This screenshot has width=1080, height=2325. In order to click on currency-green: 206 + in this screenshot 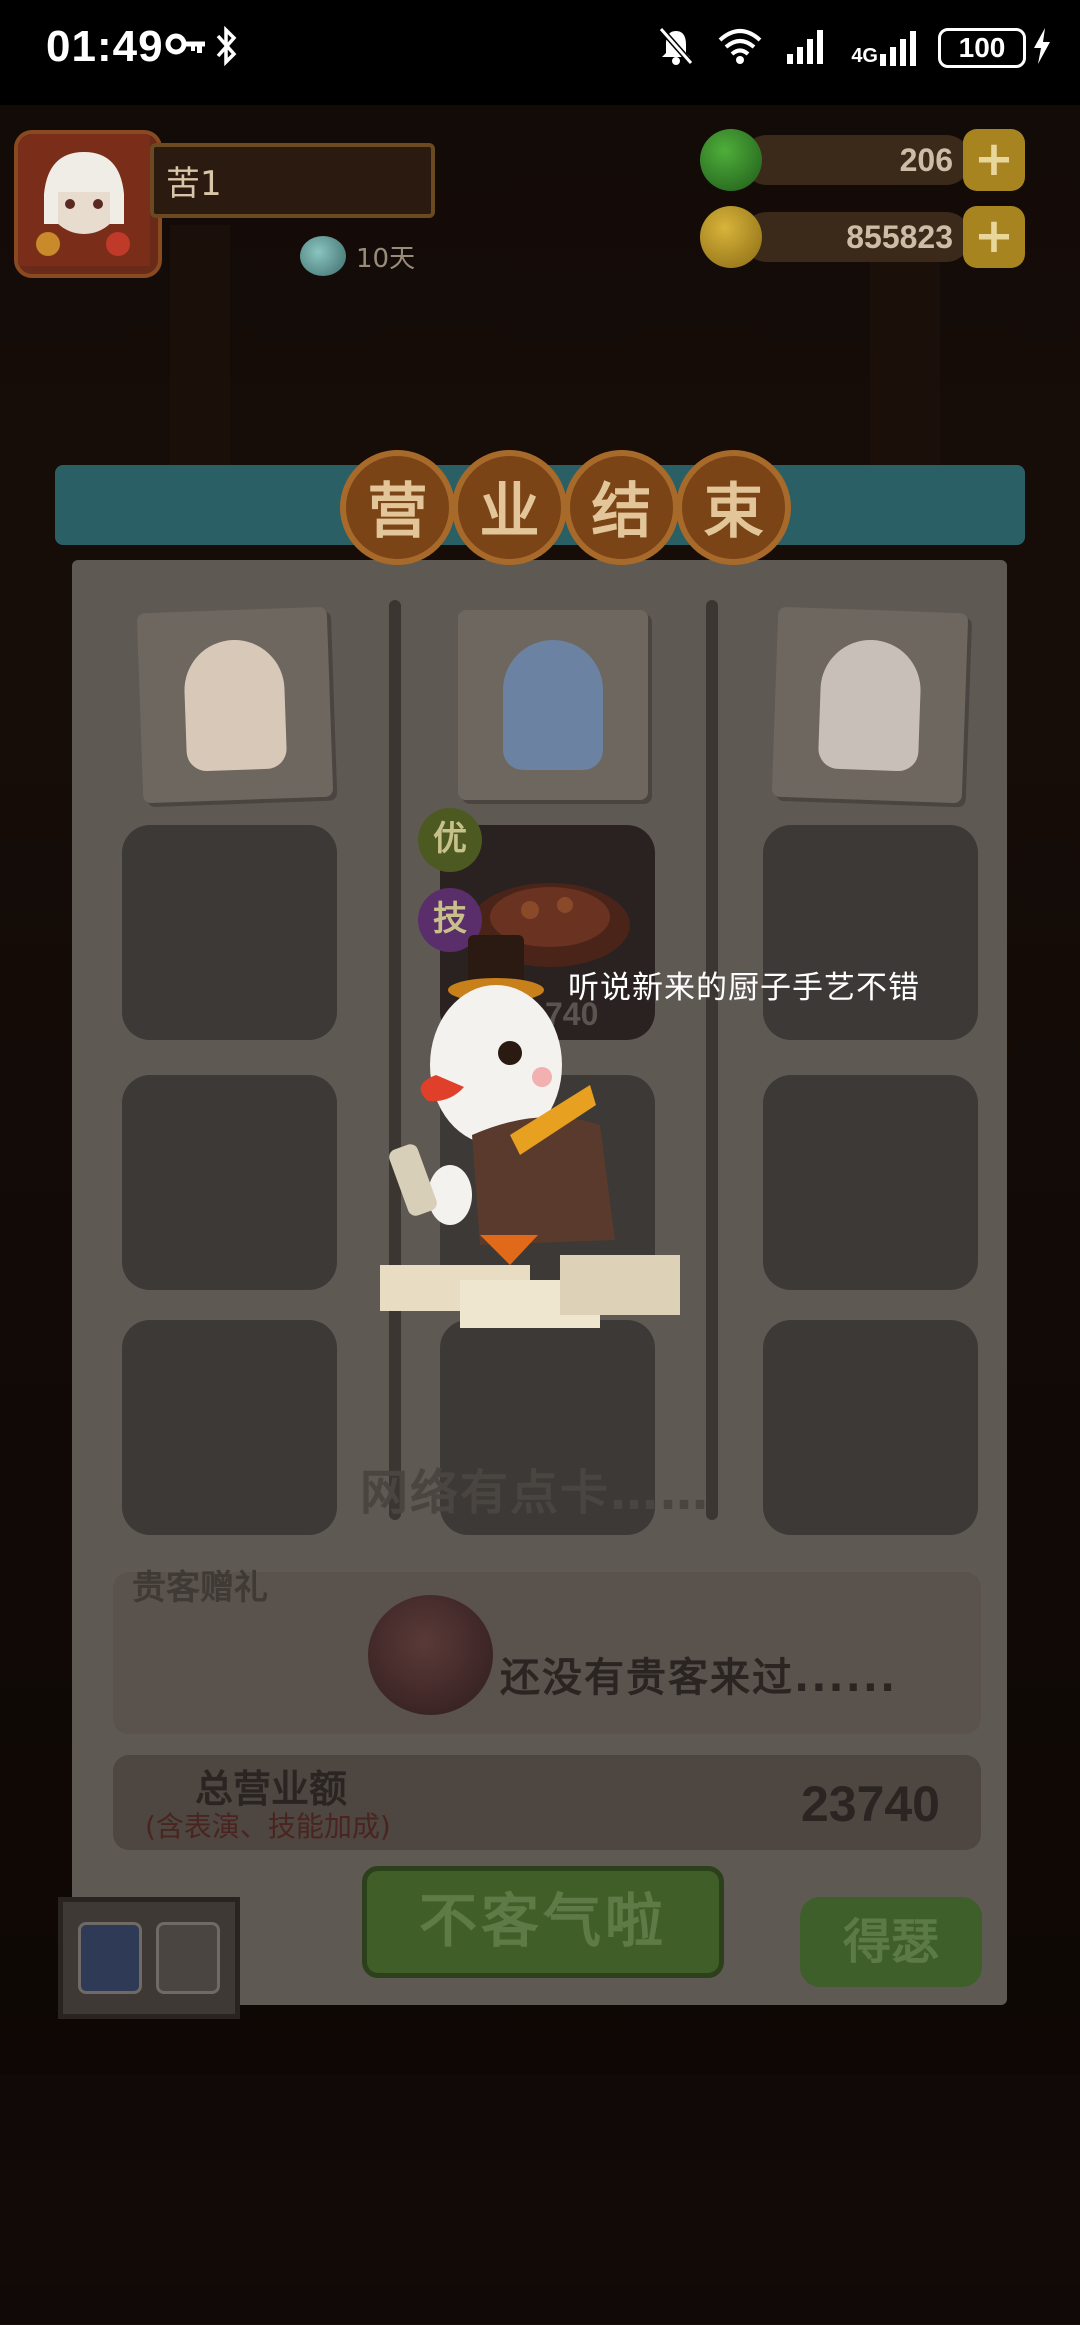, I will do `click(862, 160)`.